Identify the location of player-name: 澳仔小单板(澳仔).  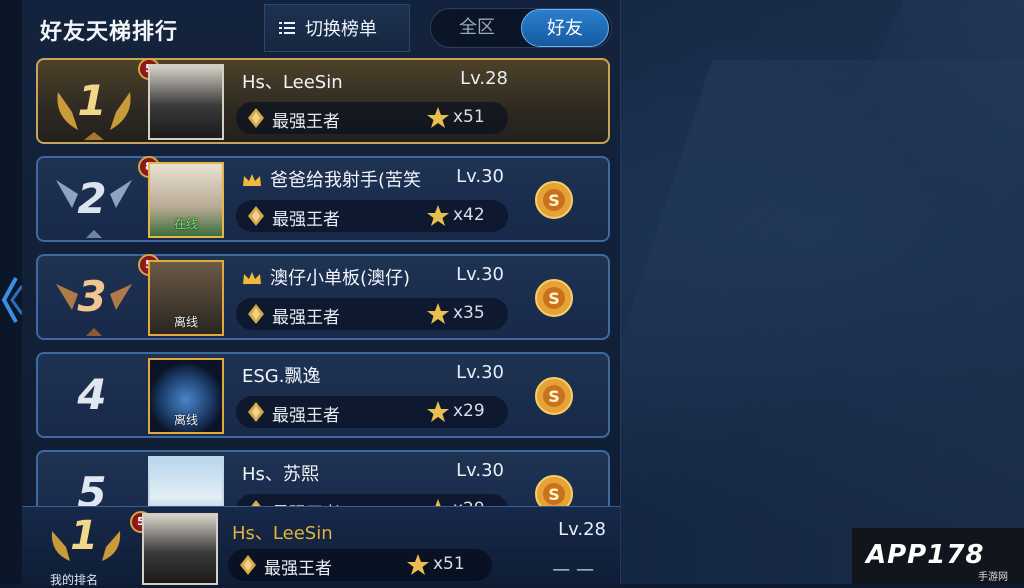
(326, 277).